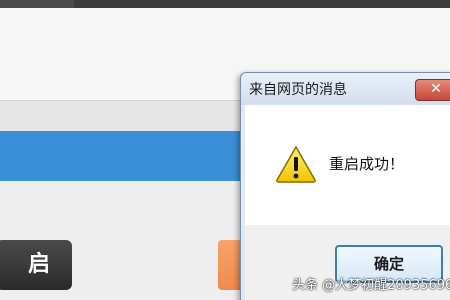 This screenshot has width=450, height=300. I want to click on restart-button: 启, so click(36, 265).